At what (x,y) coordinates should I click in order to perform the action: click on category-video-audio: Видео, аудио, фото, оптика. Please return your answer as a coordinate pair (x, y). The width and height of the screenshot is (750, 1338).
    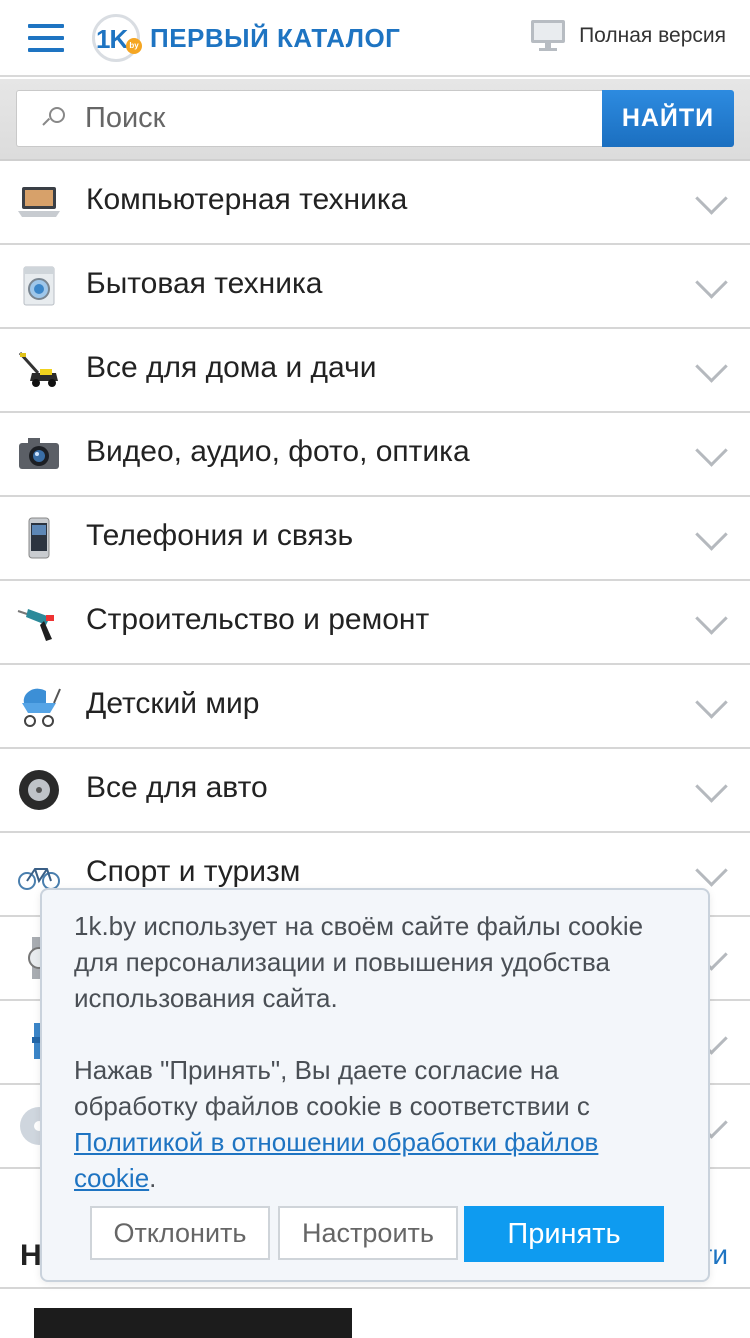
    Looking at the image, I should click on (375, 455).